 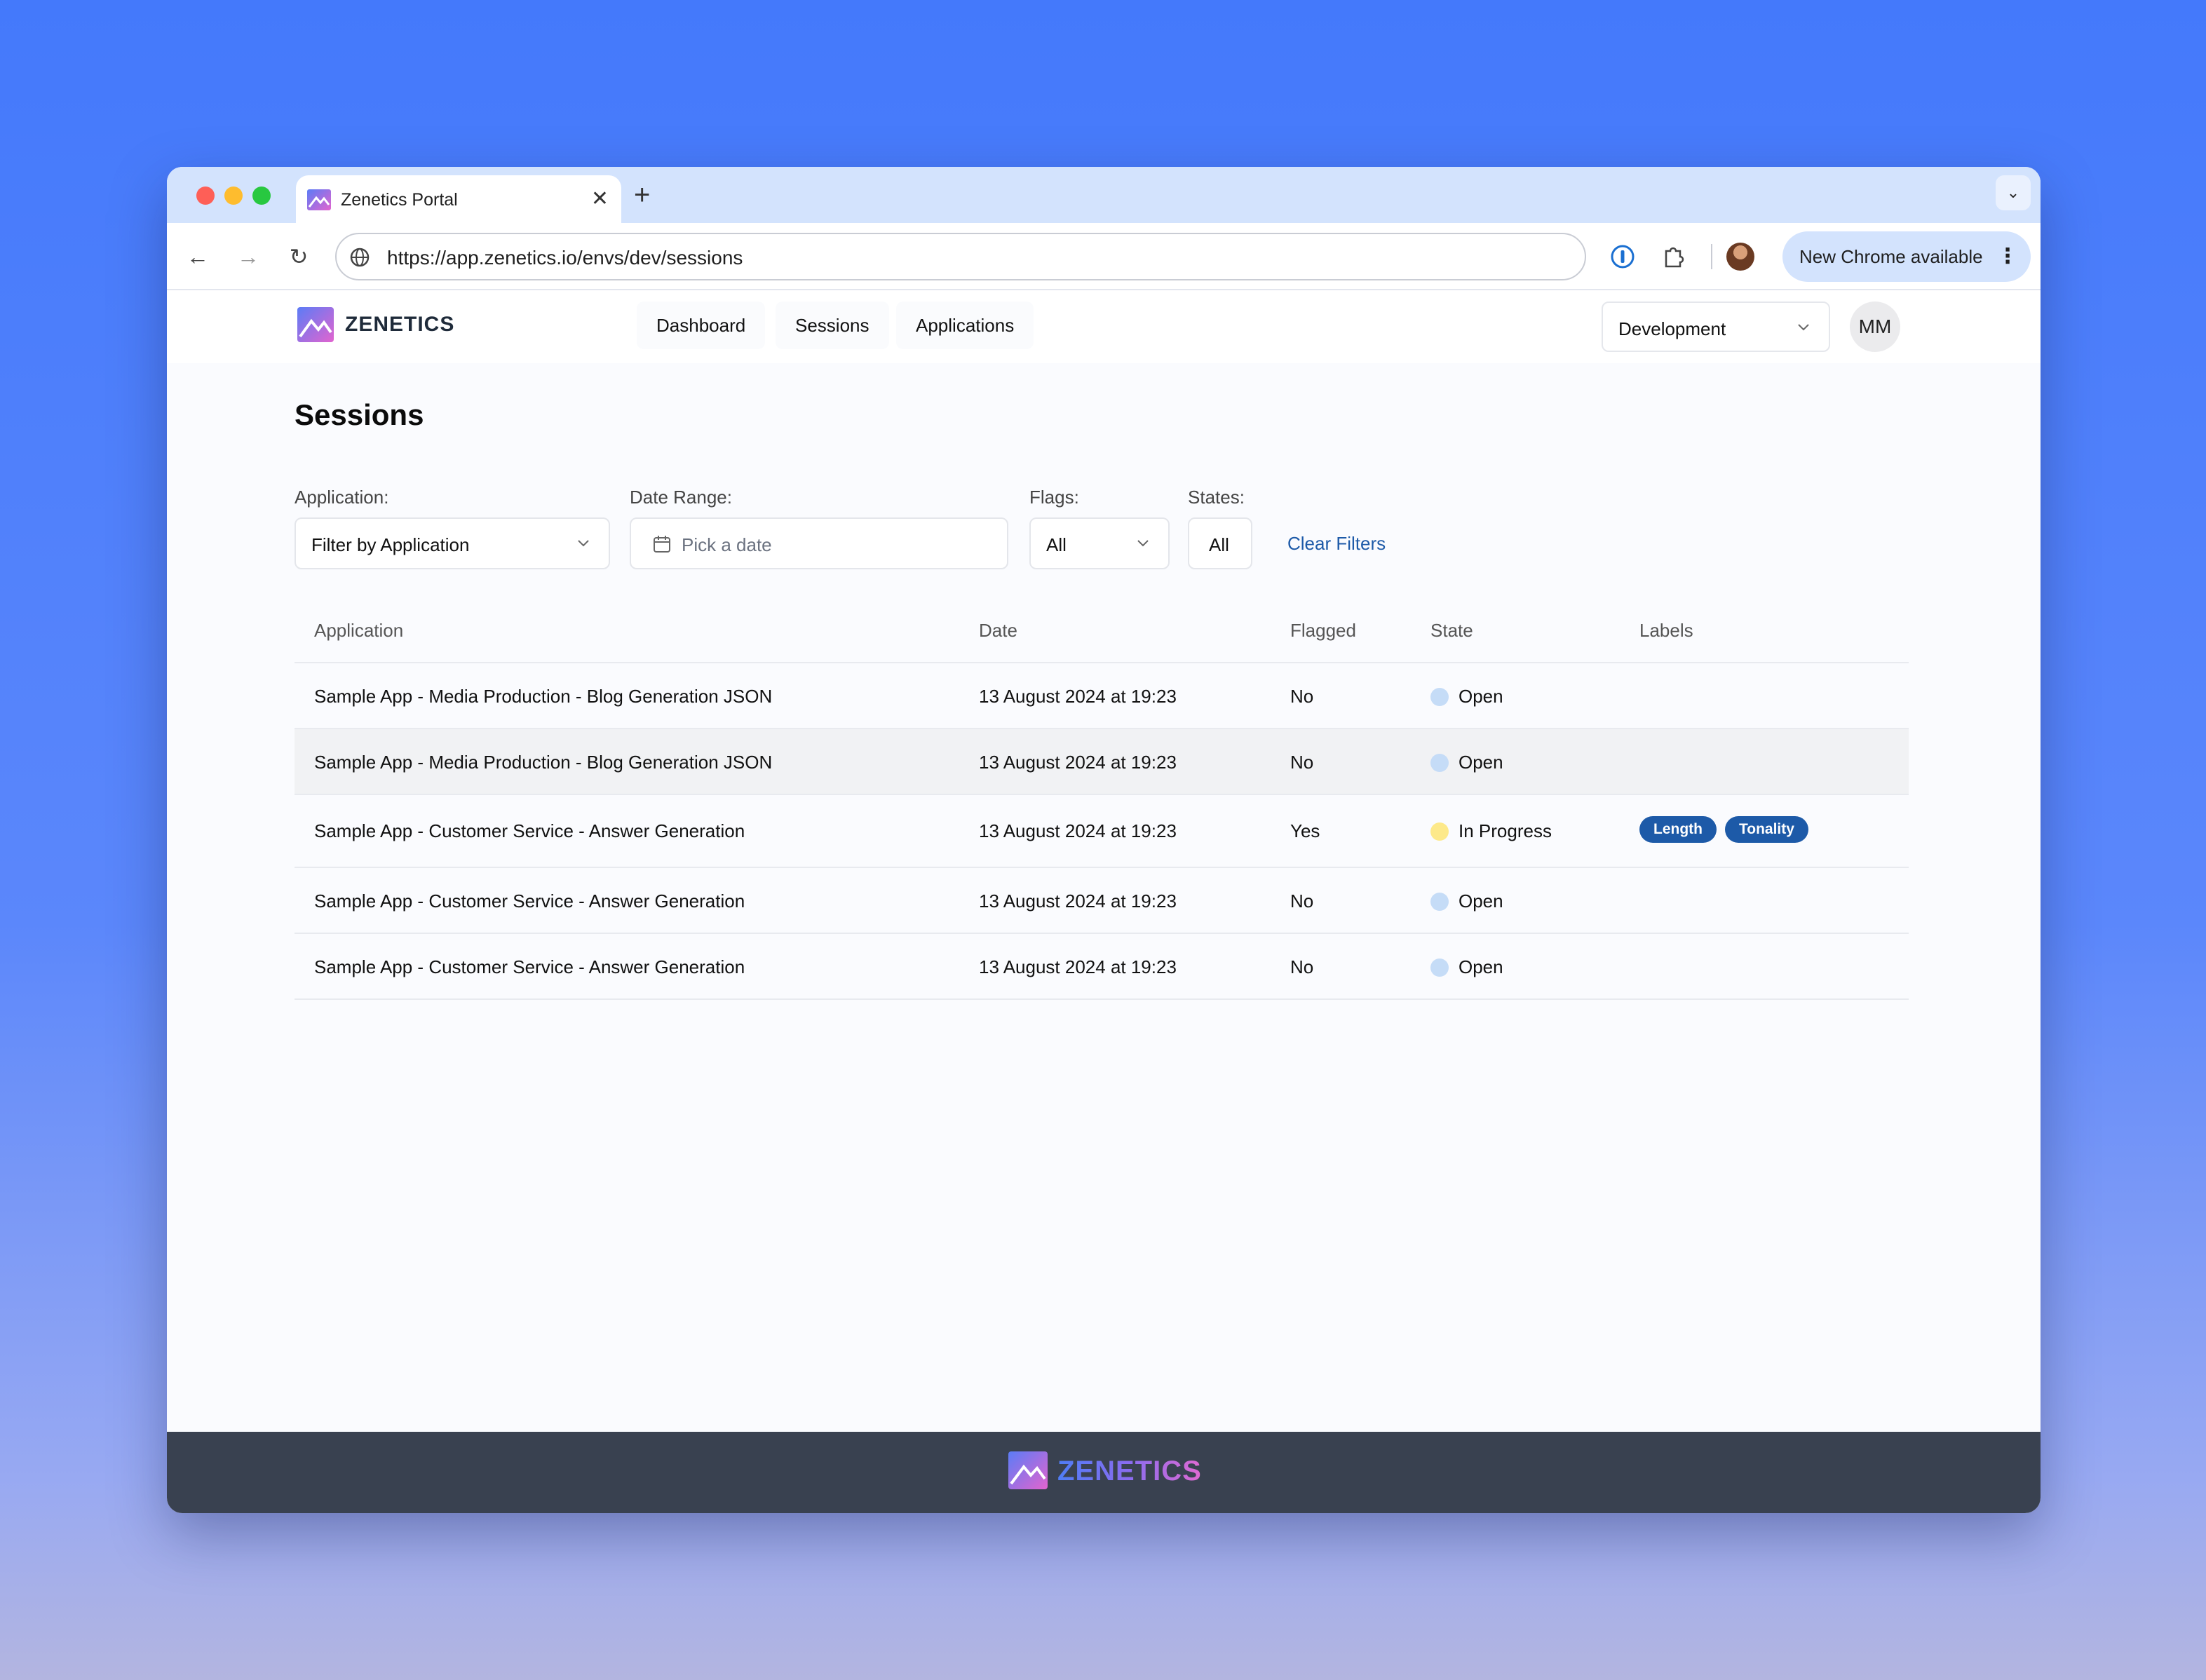 I want to click on date-range-picker: Pick a date, so click(x=819, y=543).